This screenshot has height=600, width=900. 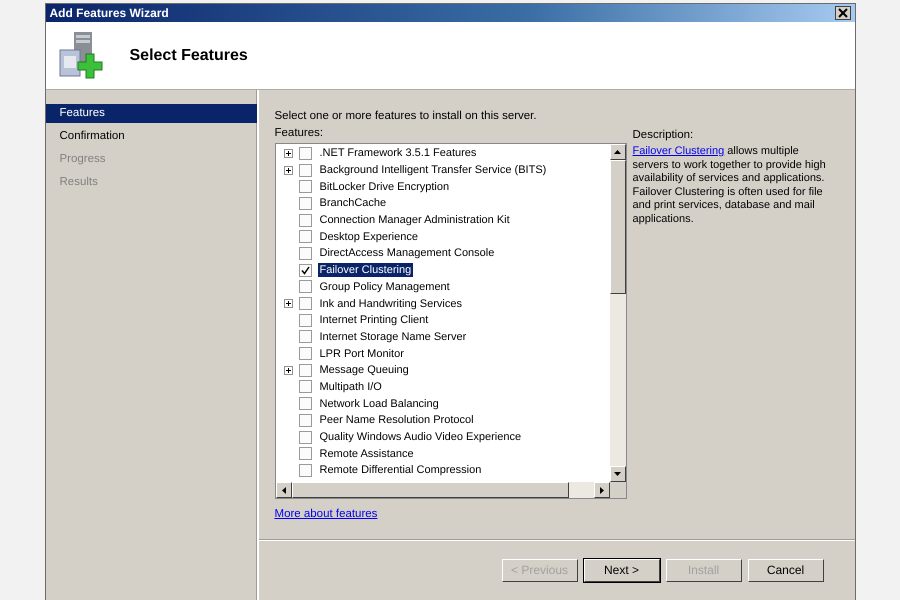 I want to click on feature-item: LPR Port Monitor, so click(x=362, y=353).